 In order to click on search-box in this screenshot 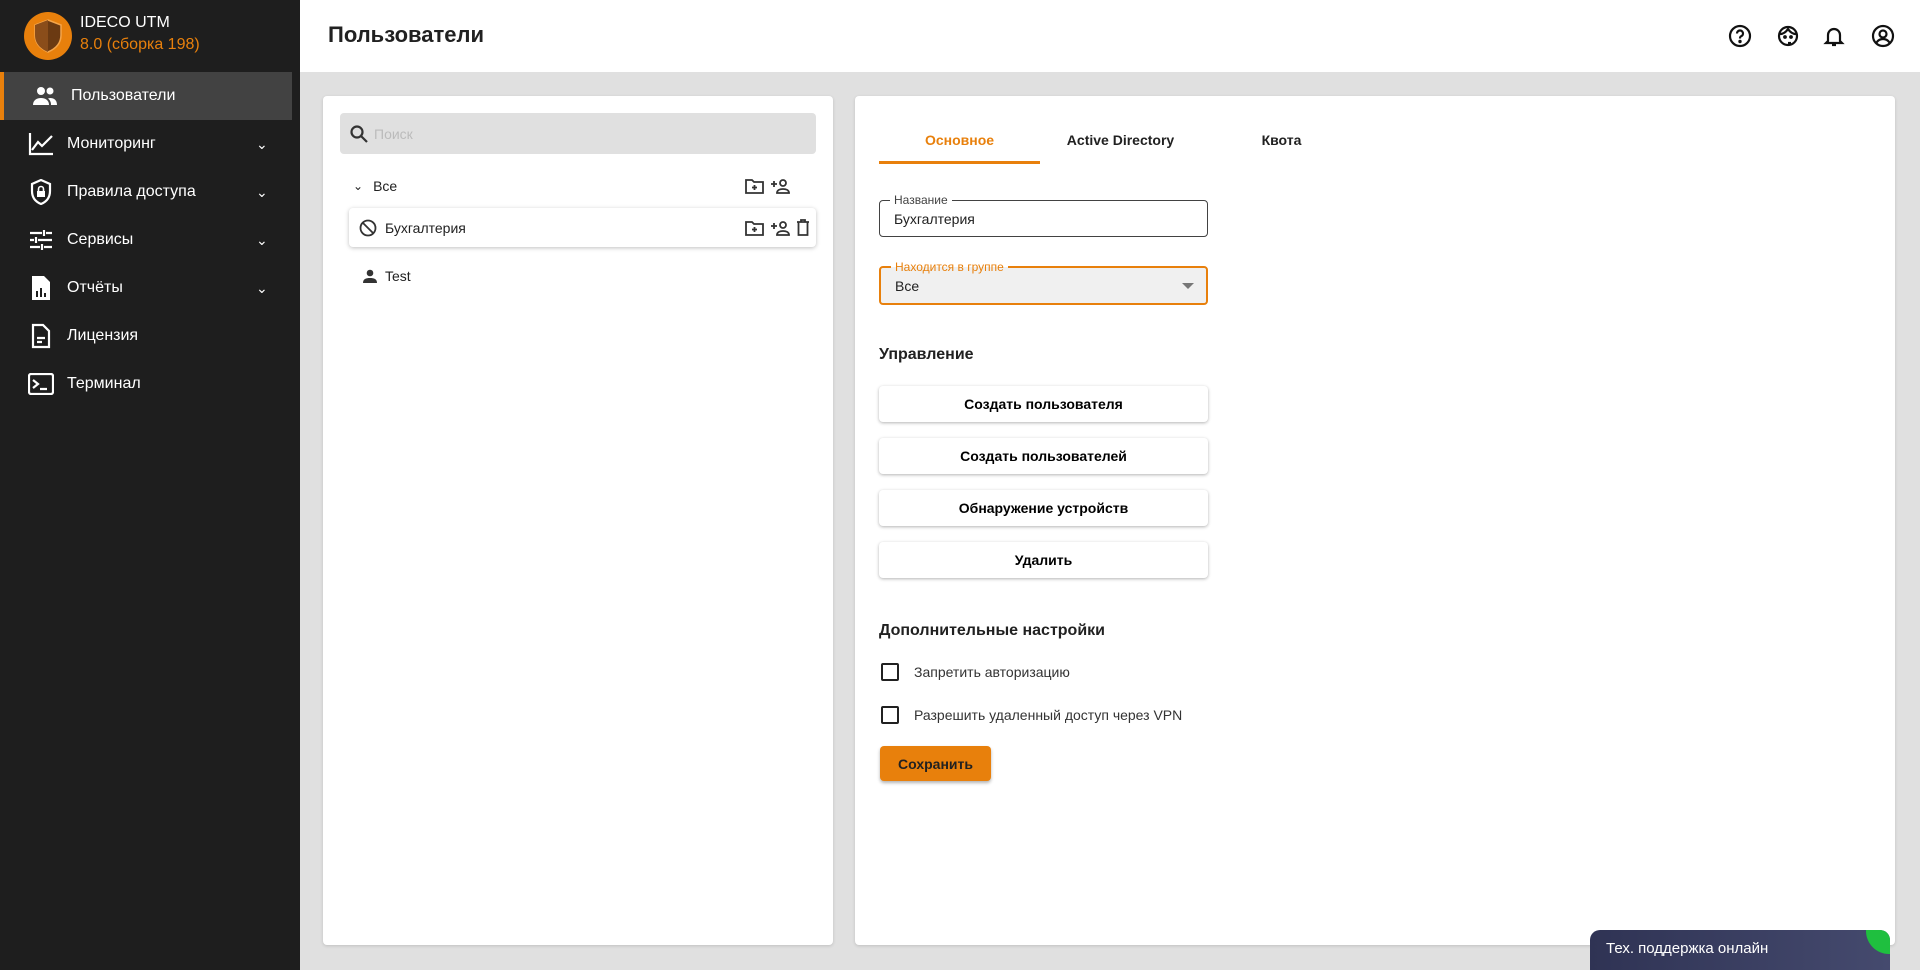, I will do `click(578, 133)`.